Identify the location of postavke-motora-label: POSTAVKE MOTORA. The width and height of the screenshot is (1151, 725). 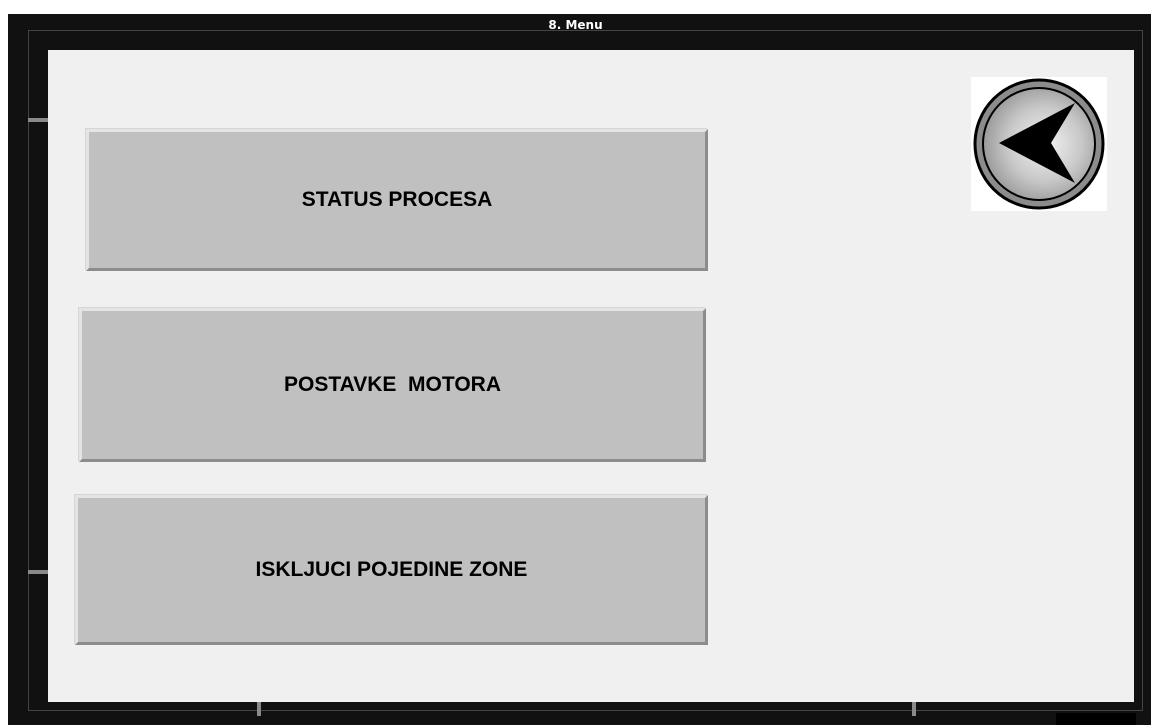
(392, 384).